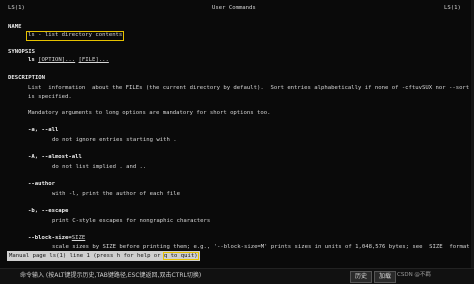 This screenshot has width=474, height=284. What do you see at coordinates (15, 27) in the screenshot?
I see `name-heading: NAME` at bounding box center [15, 27].